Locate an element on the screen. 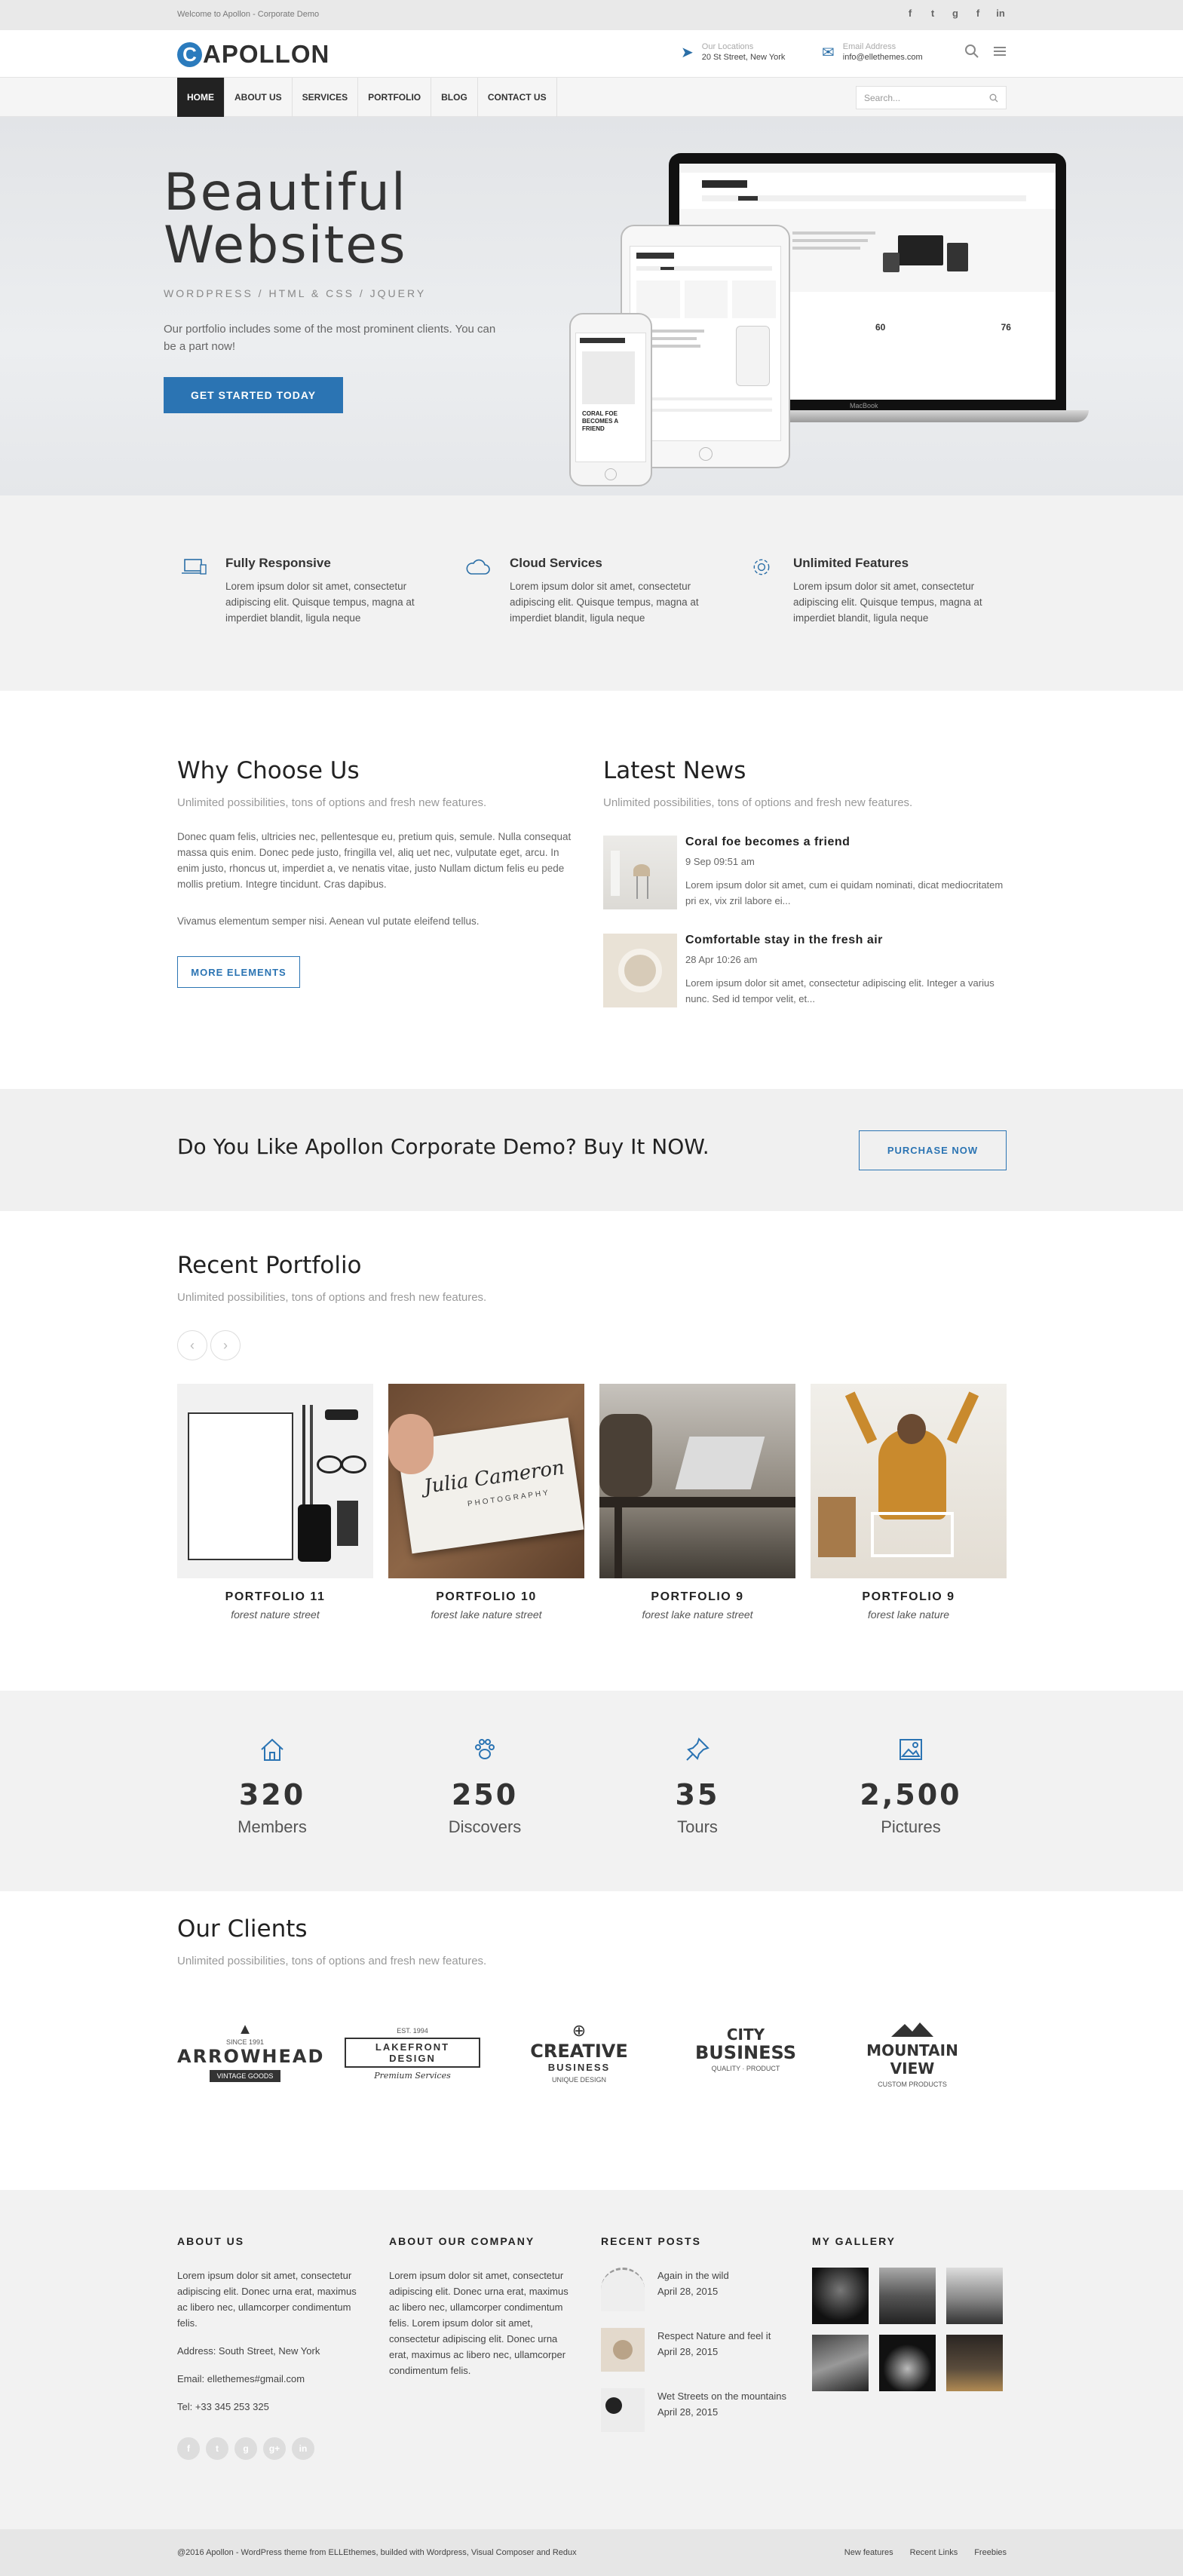  purchase-now-button: PURCHASE NOW is located at coordinates (933, 1150).